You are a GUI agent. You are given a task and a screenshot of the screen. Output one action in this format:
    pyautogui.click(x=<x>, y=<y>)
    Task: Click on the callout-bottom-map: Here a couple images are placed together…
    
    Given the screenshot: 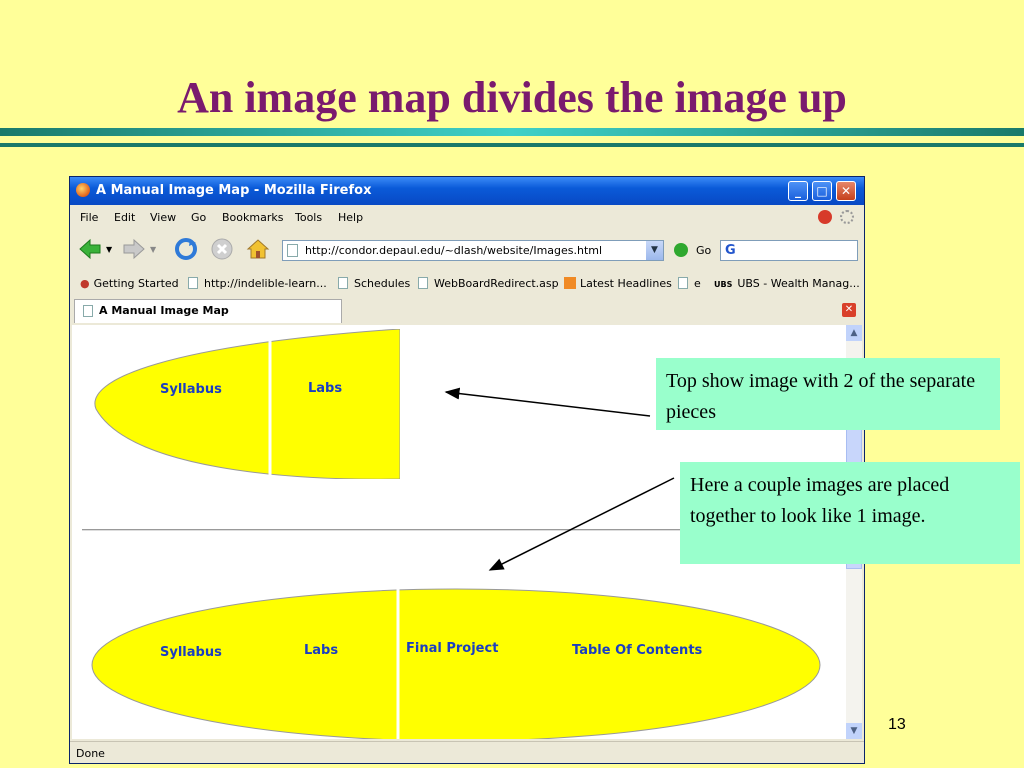 What is the action you would take?
    pyautogui.click(x=850, y=513)
    